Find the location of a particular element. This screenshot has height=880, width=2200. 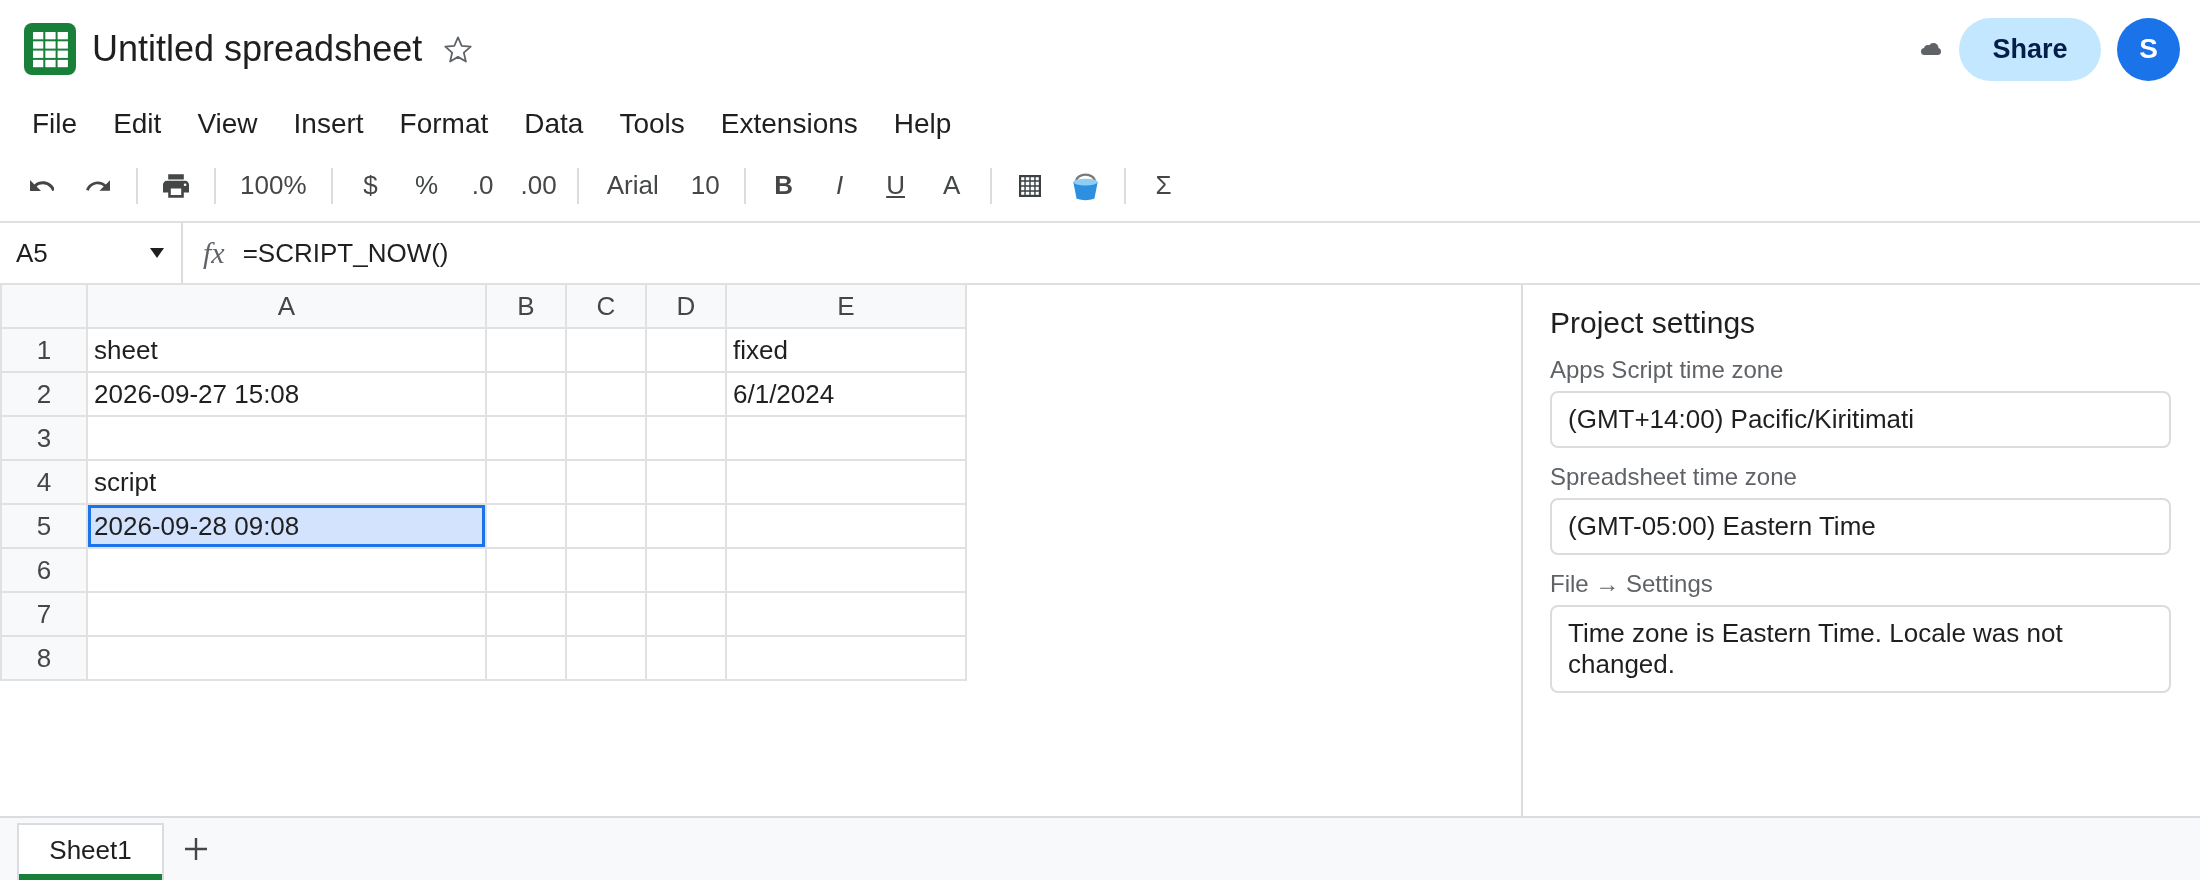

text-field: (GMT-05:00) Eastern Time is located at coordinates (1860, 526).